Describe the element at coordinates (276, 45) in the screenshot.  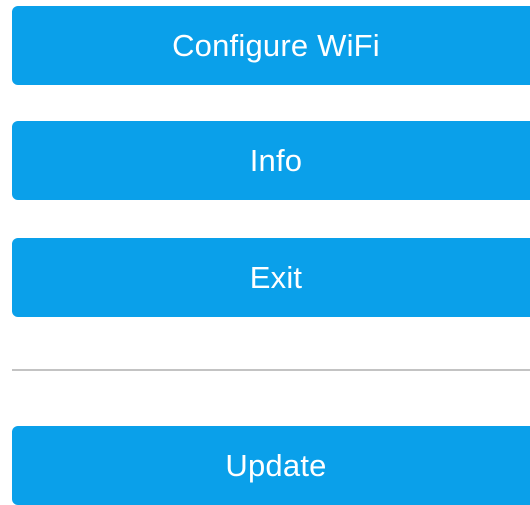
I see `configure-wifi-button-label: Configure WiFi` at that location.